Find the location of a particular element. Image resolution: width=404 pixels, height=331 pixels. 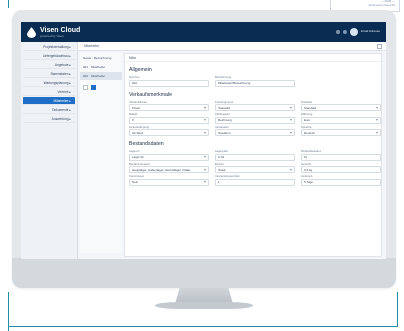

field-label: Mindestbestand is located at coordinates (311, 151).